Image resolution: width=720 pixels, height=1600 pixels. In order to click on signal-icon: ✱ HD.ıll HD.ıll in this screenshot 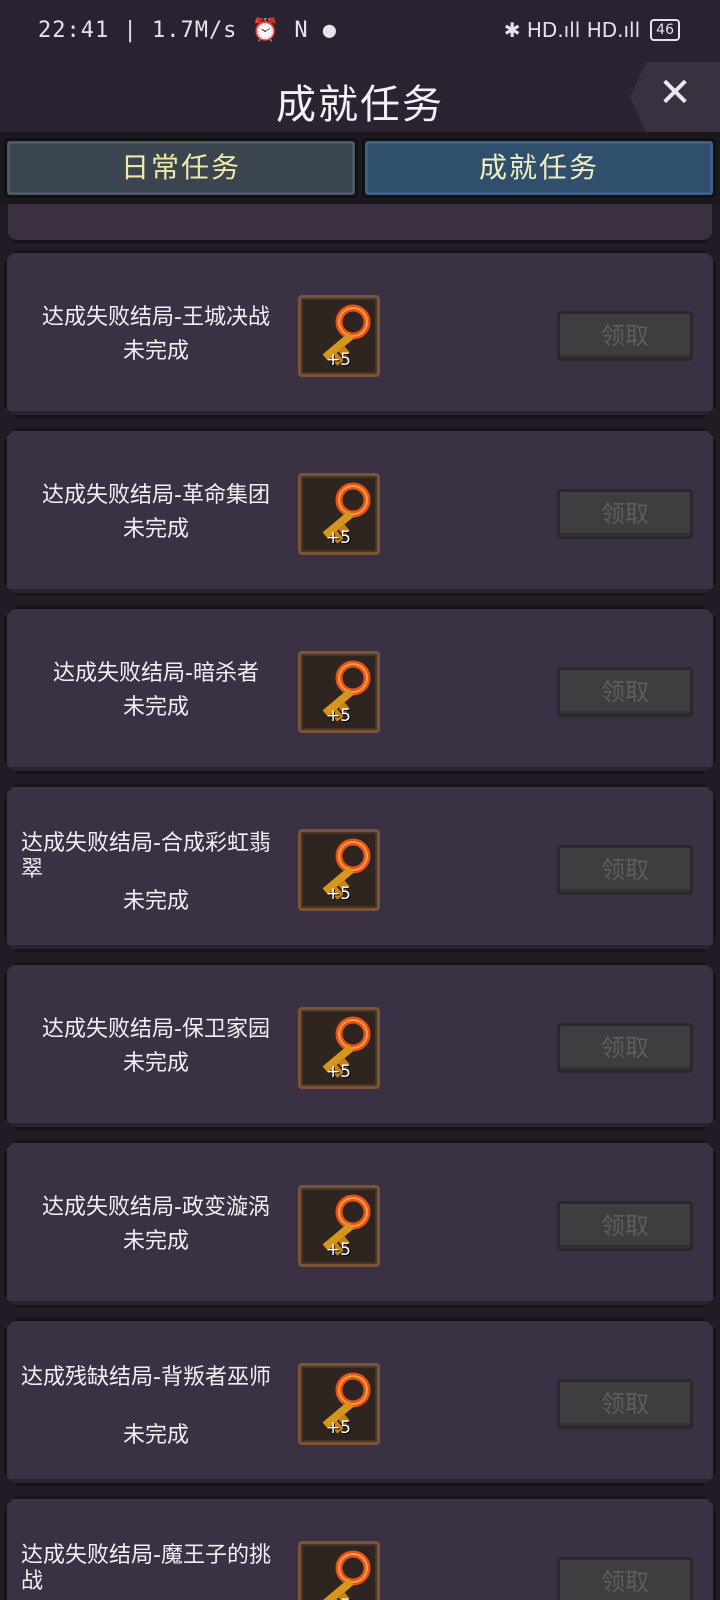, I will do `click(572, 30)`.